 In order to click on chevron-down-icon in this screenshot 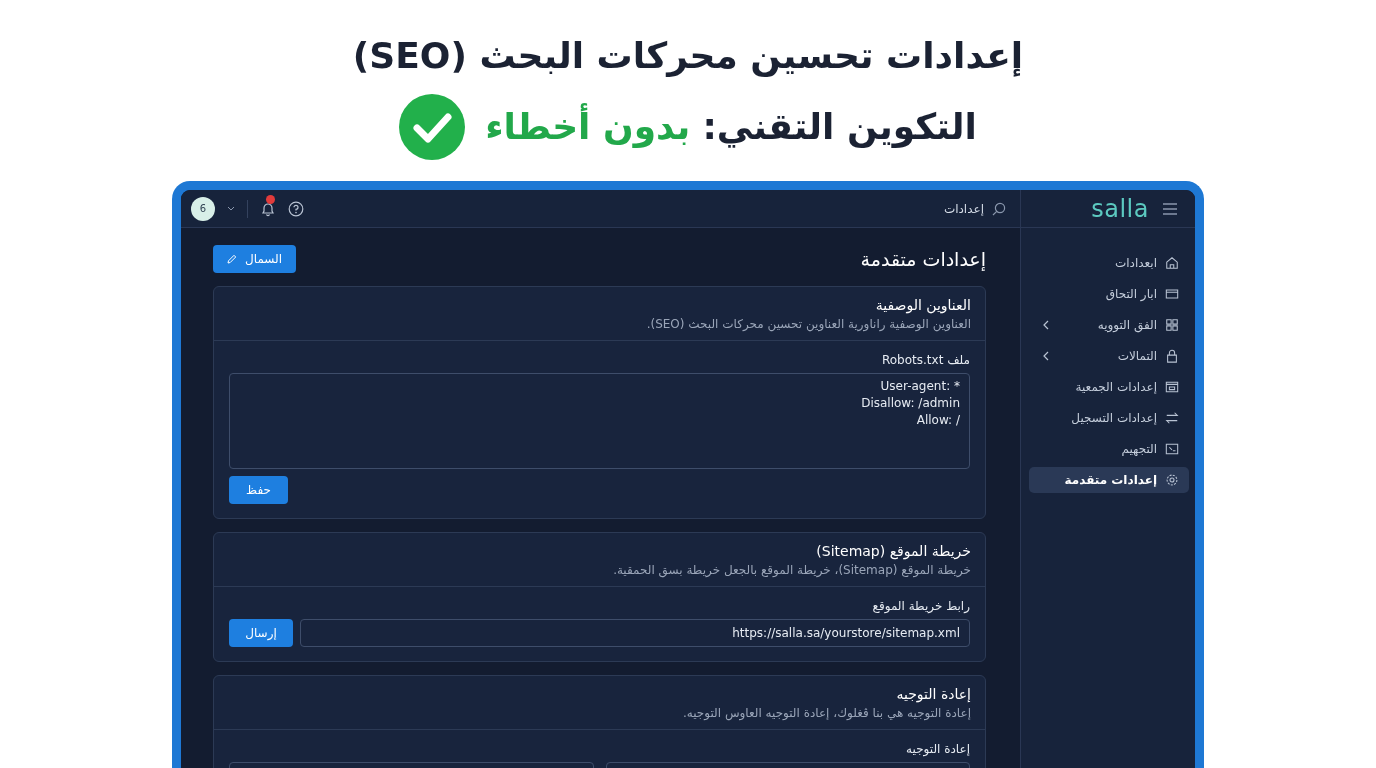, I will do `click(231, 208)`.